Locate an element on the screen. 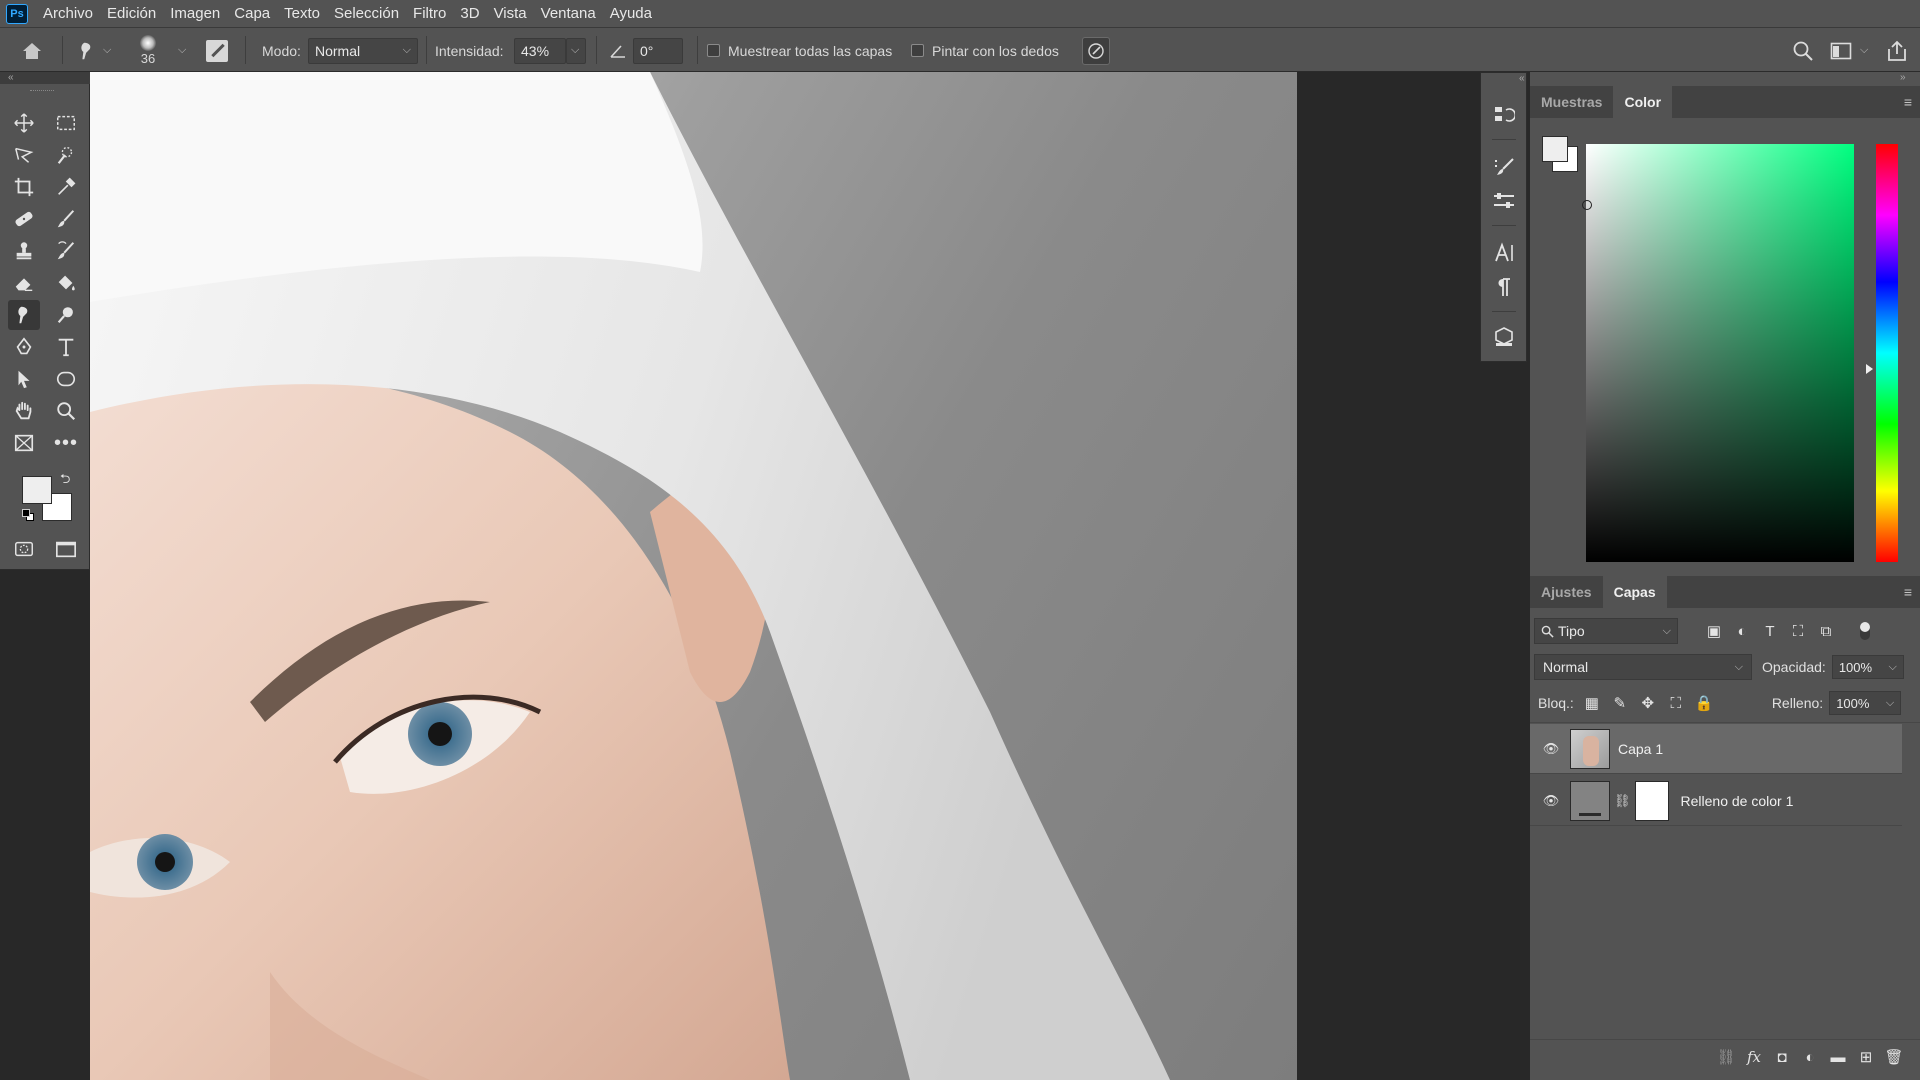  menu-3d: 3D is located at coordinates (469, 13).